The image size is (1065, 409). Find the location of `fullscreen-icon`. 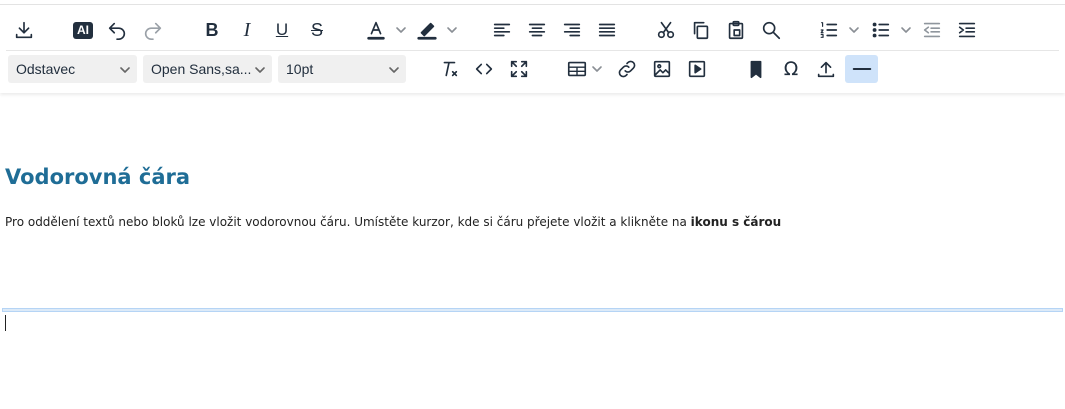

fullscreen-icon is located at coordinates (519, 69).